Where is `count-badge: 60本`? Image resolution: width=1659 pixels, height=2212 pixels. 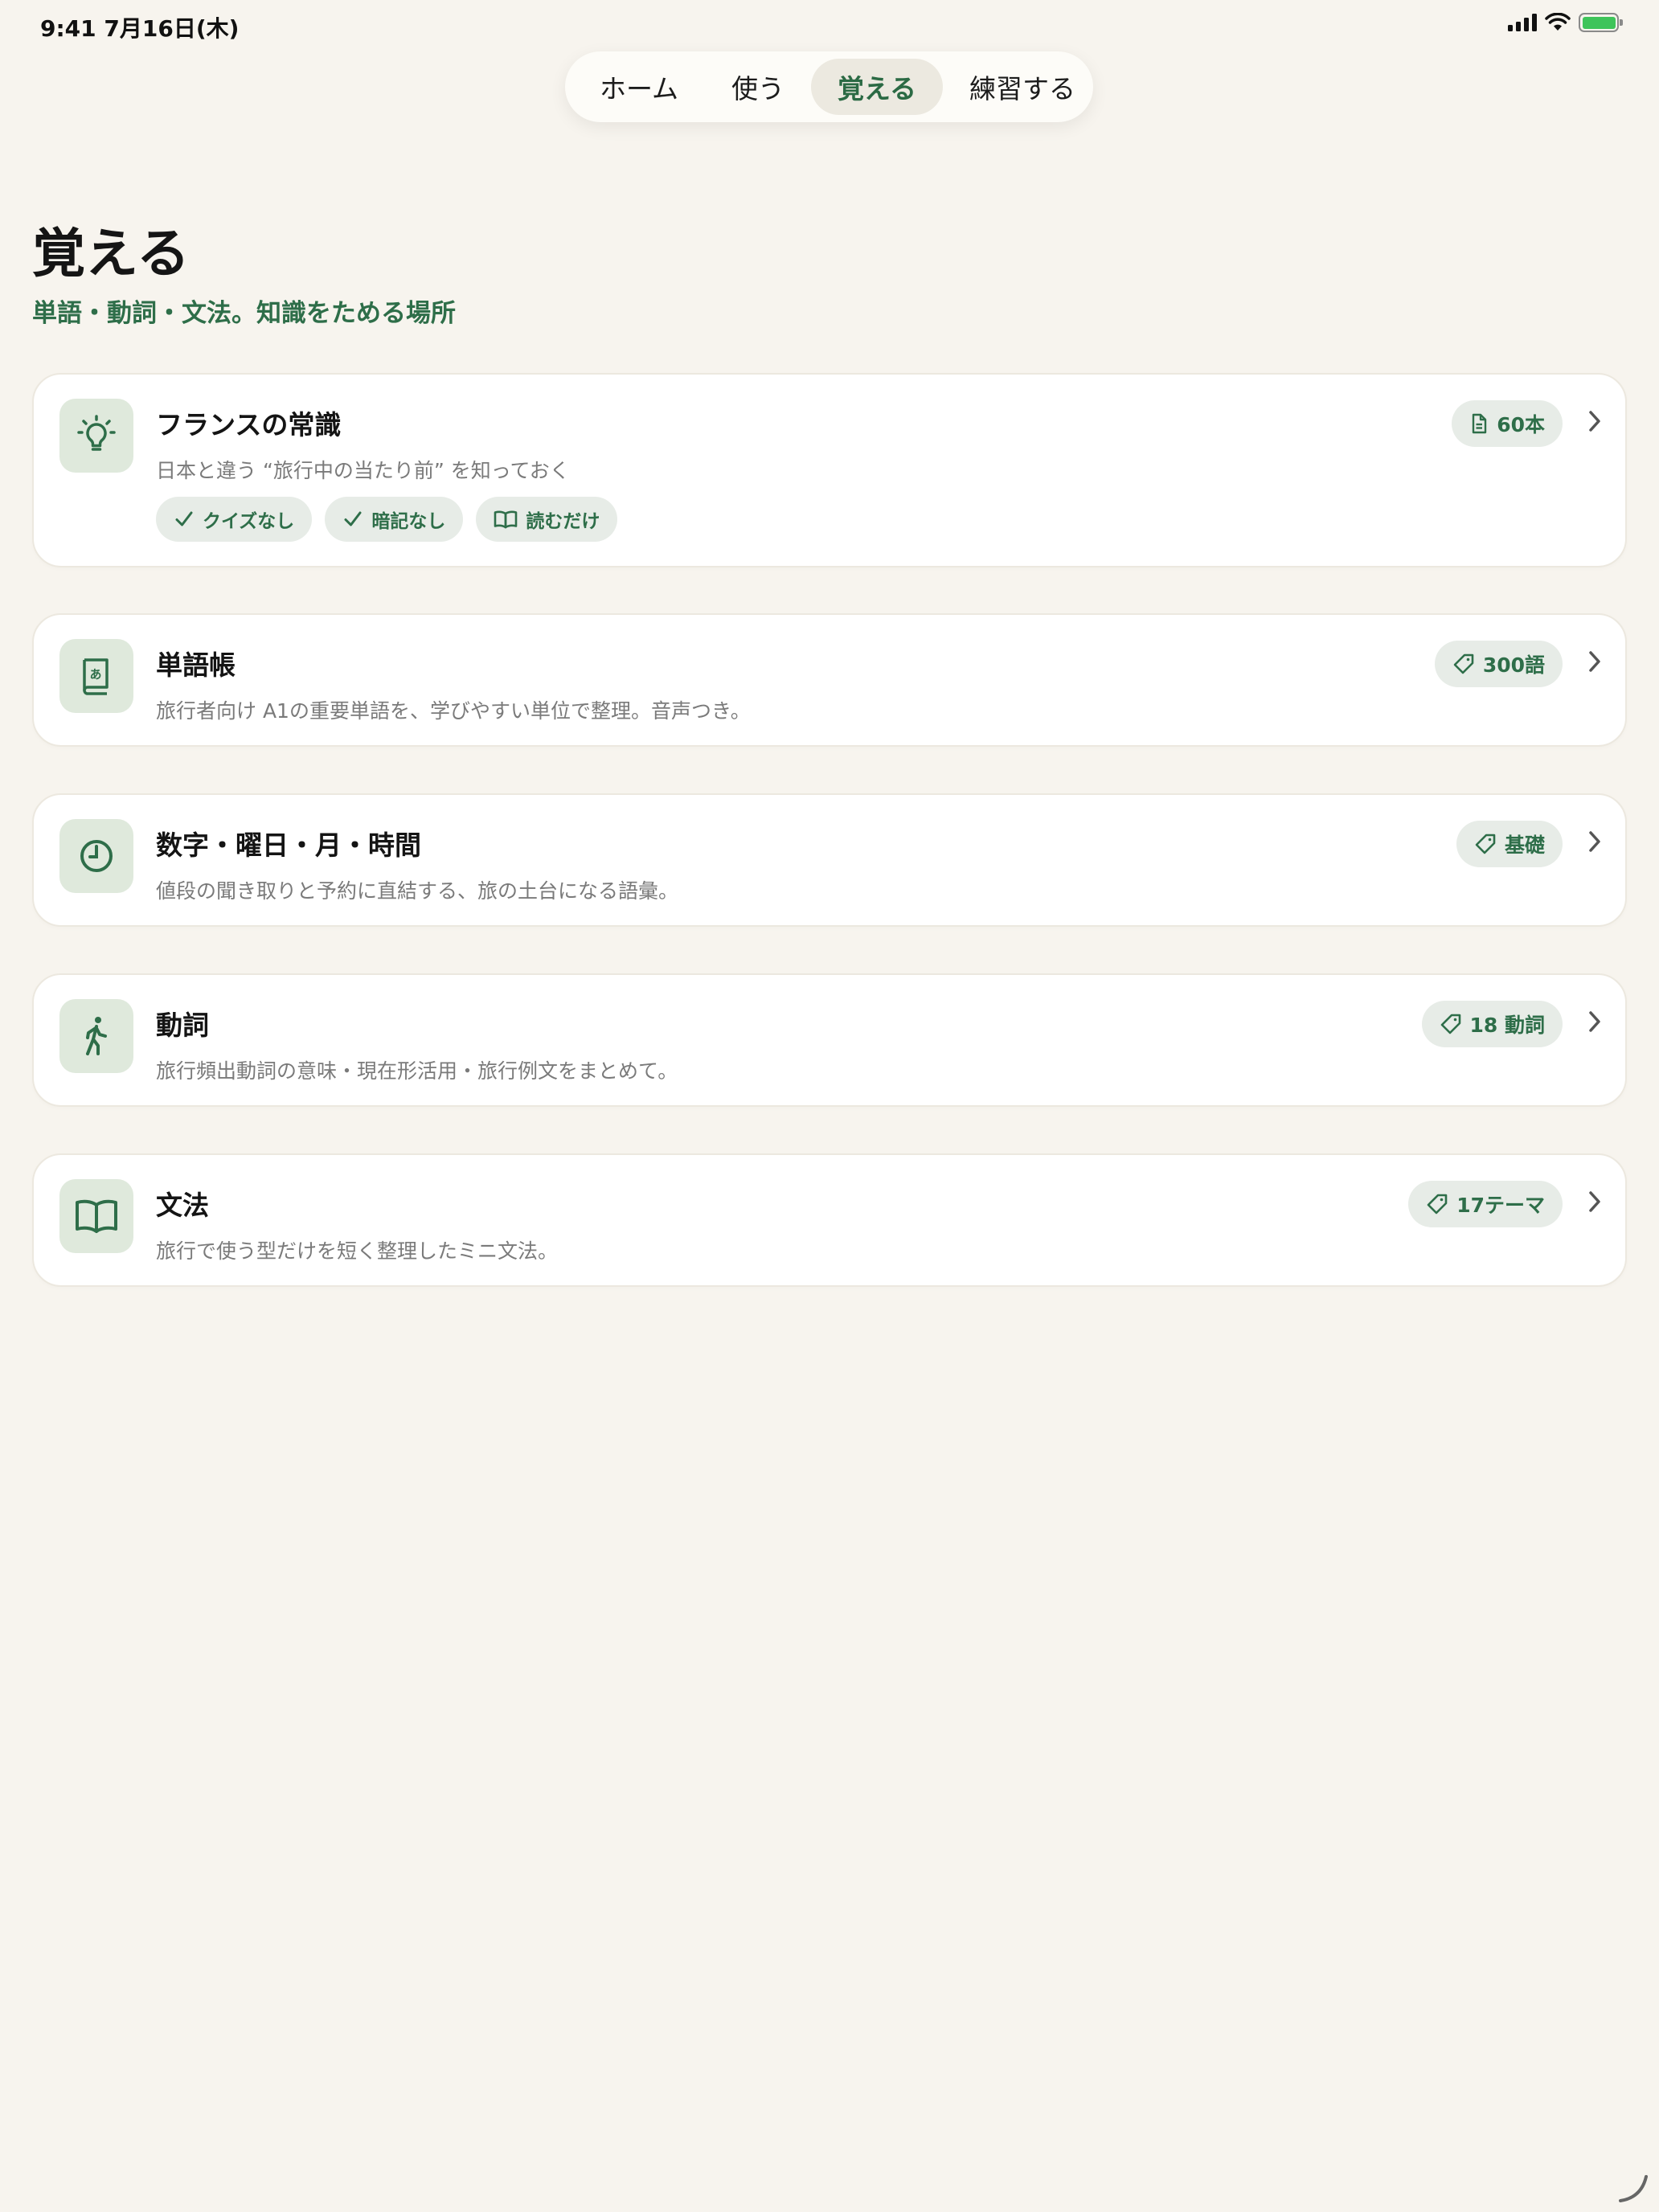
count-badge: 60本 is located at coordinates (1507, 423).